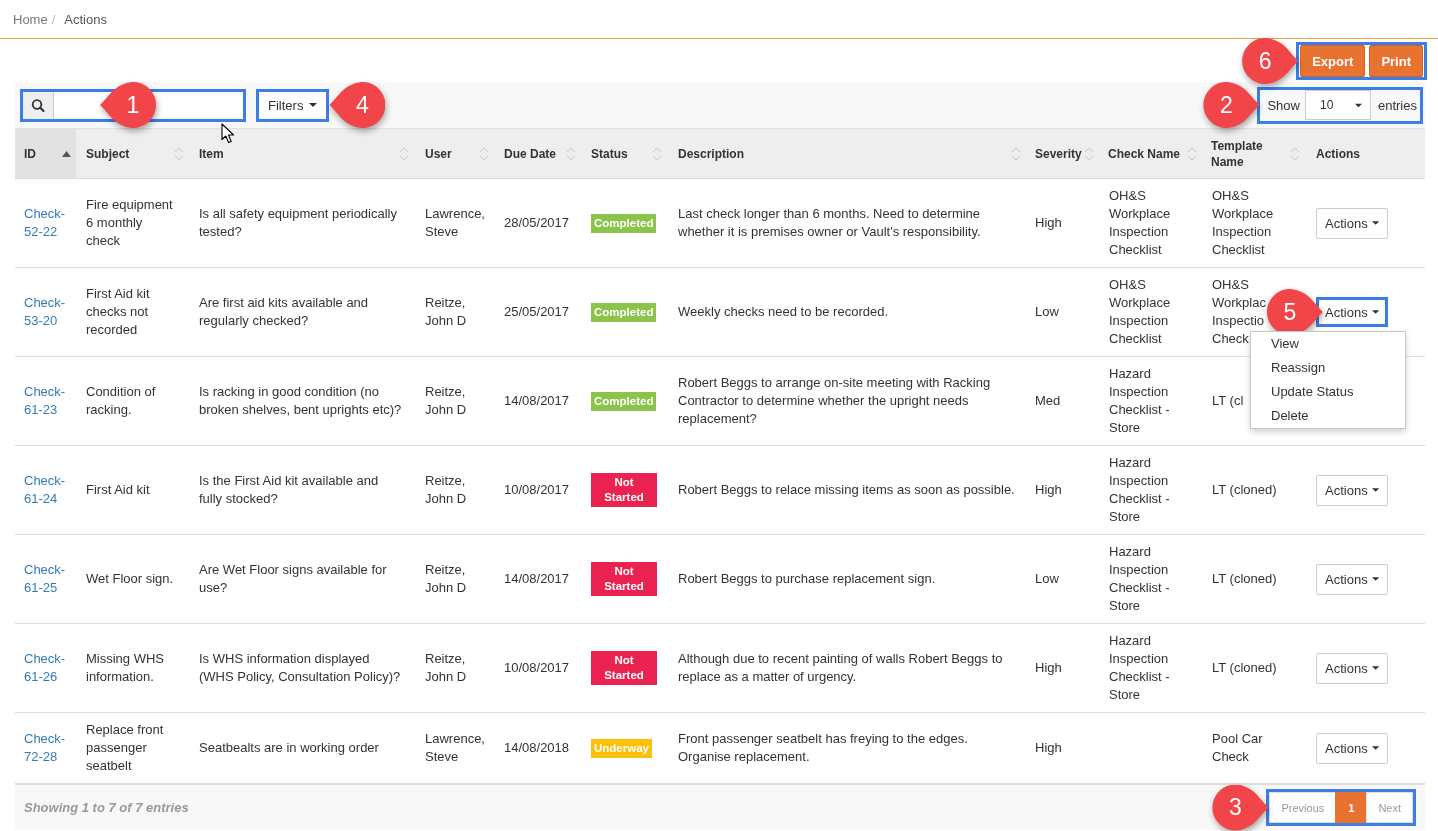 This screenshot has height=831, width=1438. What do you see at coordinates (829, 222) in the screenshot?
I see `description-text: Last check longer than 6 months. Need to determine whether it is premises owner or Vault's responsibility.` at bounding box center [829, 222].